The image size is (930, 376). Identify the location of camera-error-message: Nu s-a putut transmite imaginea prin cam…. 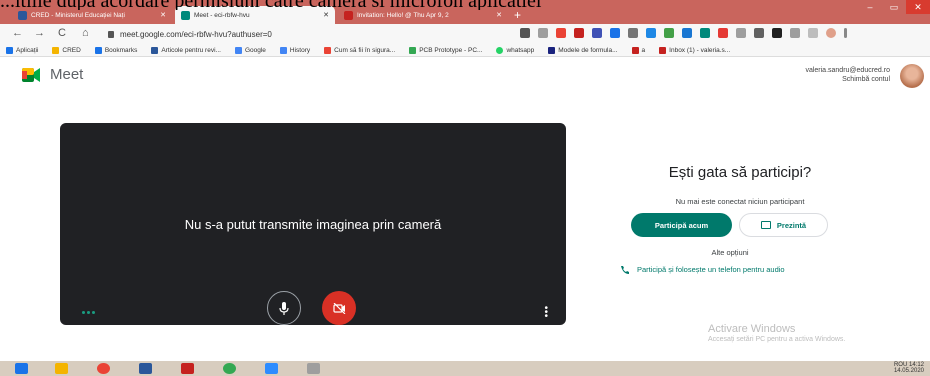
(313, 224).